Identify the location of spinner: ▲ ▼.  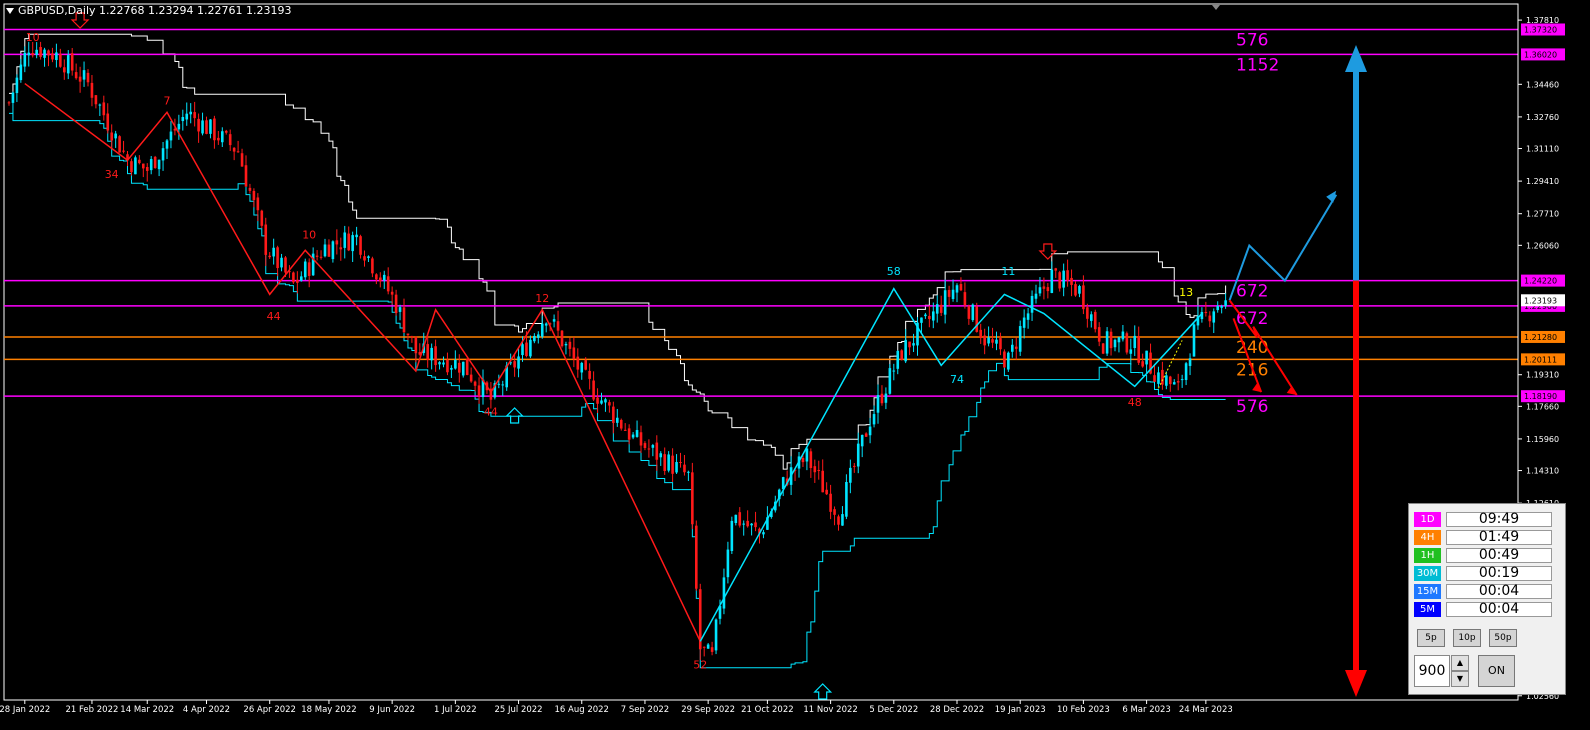
(1460, 671).